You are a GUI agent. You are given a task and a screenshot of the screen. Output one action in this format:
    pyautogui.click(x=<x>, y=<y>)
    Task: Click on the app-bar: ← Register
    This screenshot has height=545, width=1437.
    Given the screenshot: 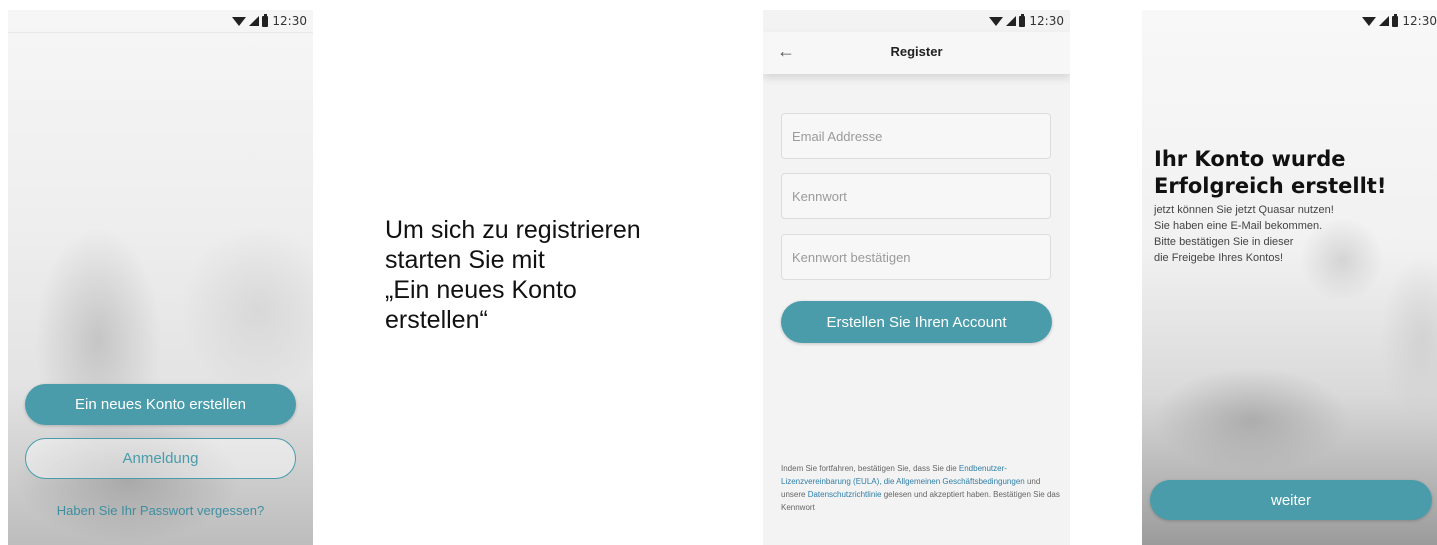 What is the action you would take?
    pyautogui.click(x=916, y=53)
    